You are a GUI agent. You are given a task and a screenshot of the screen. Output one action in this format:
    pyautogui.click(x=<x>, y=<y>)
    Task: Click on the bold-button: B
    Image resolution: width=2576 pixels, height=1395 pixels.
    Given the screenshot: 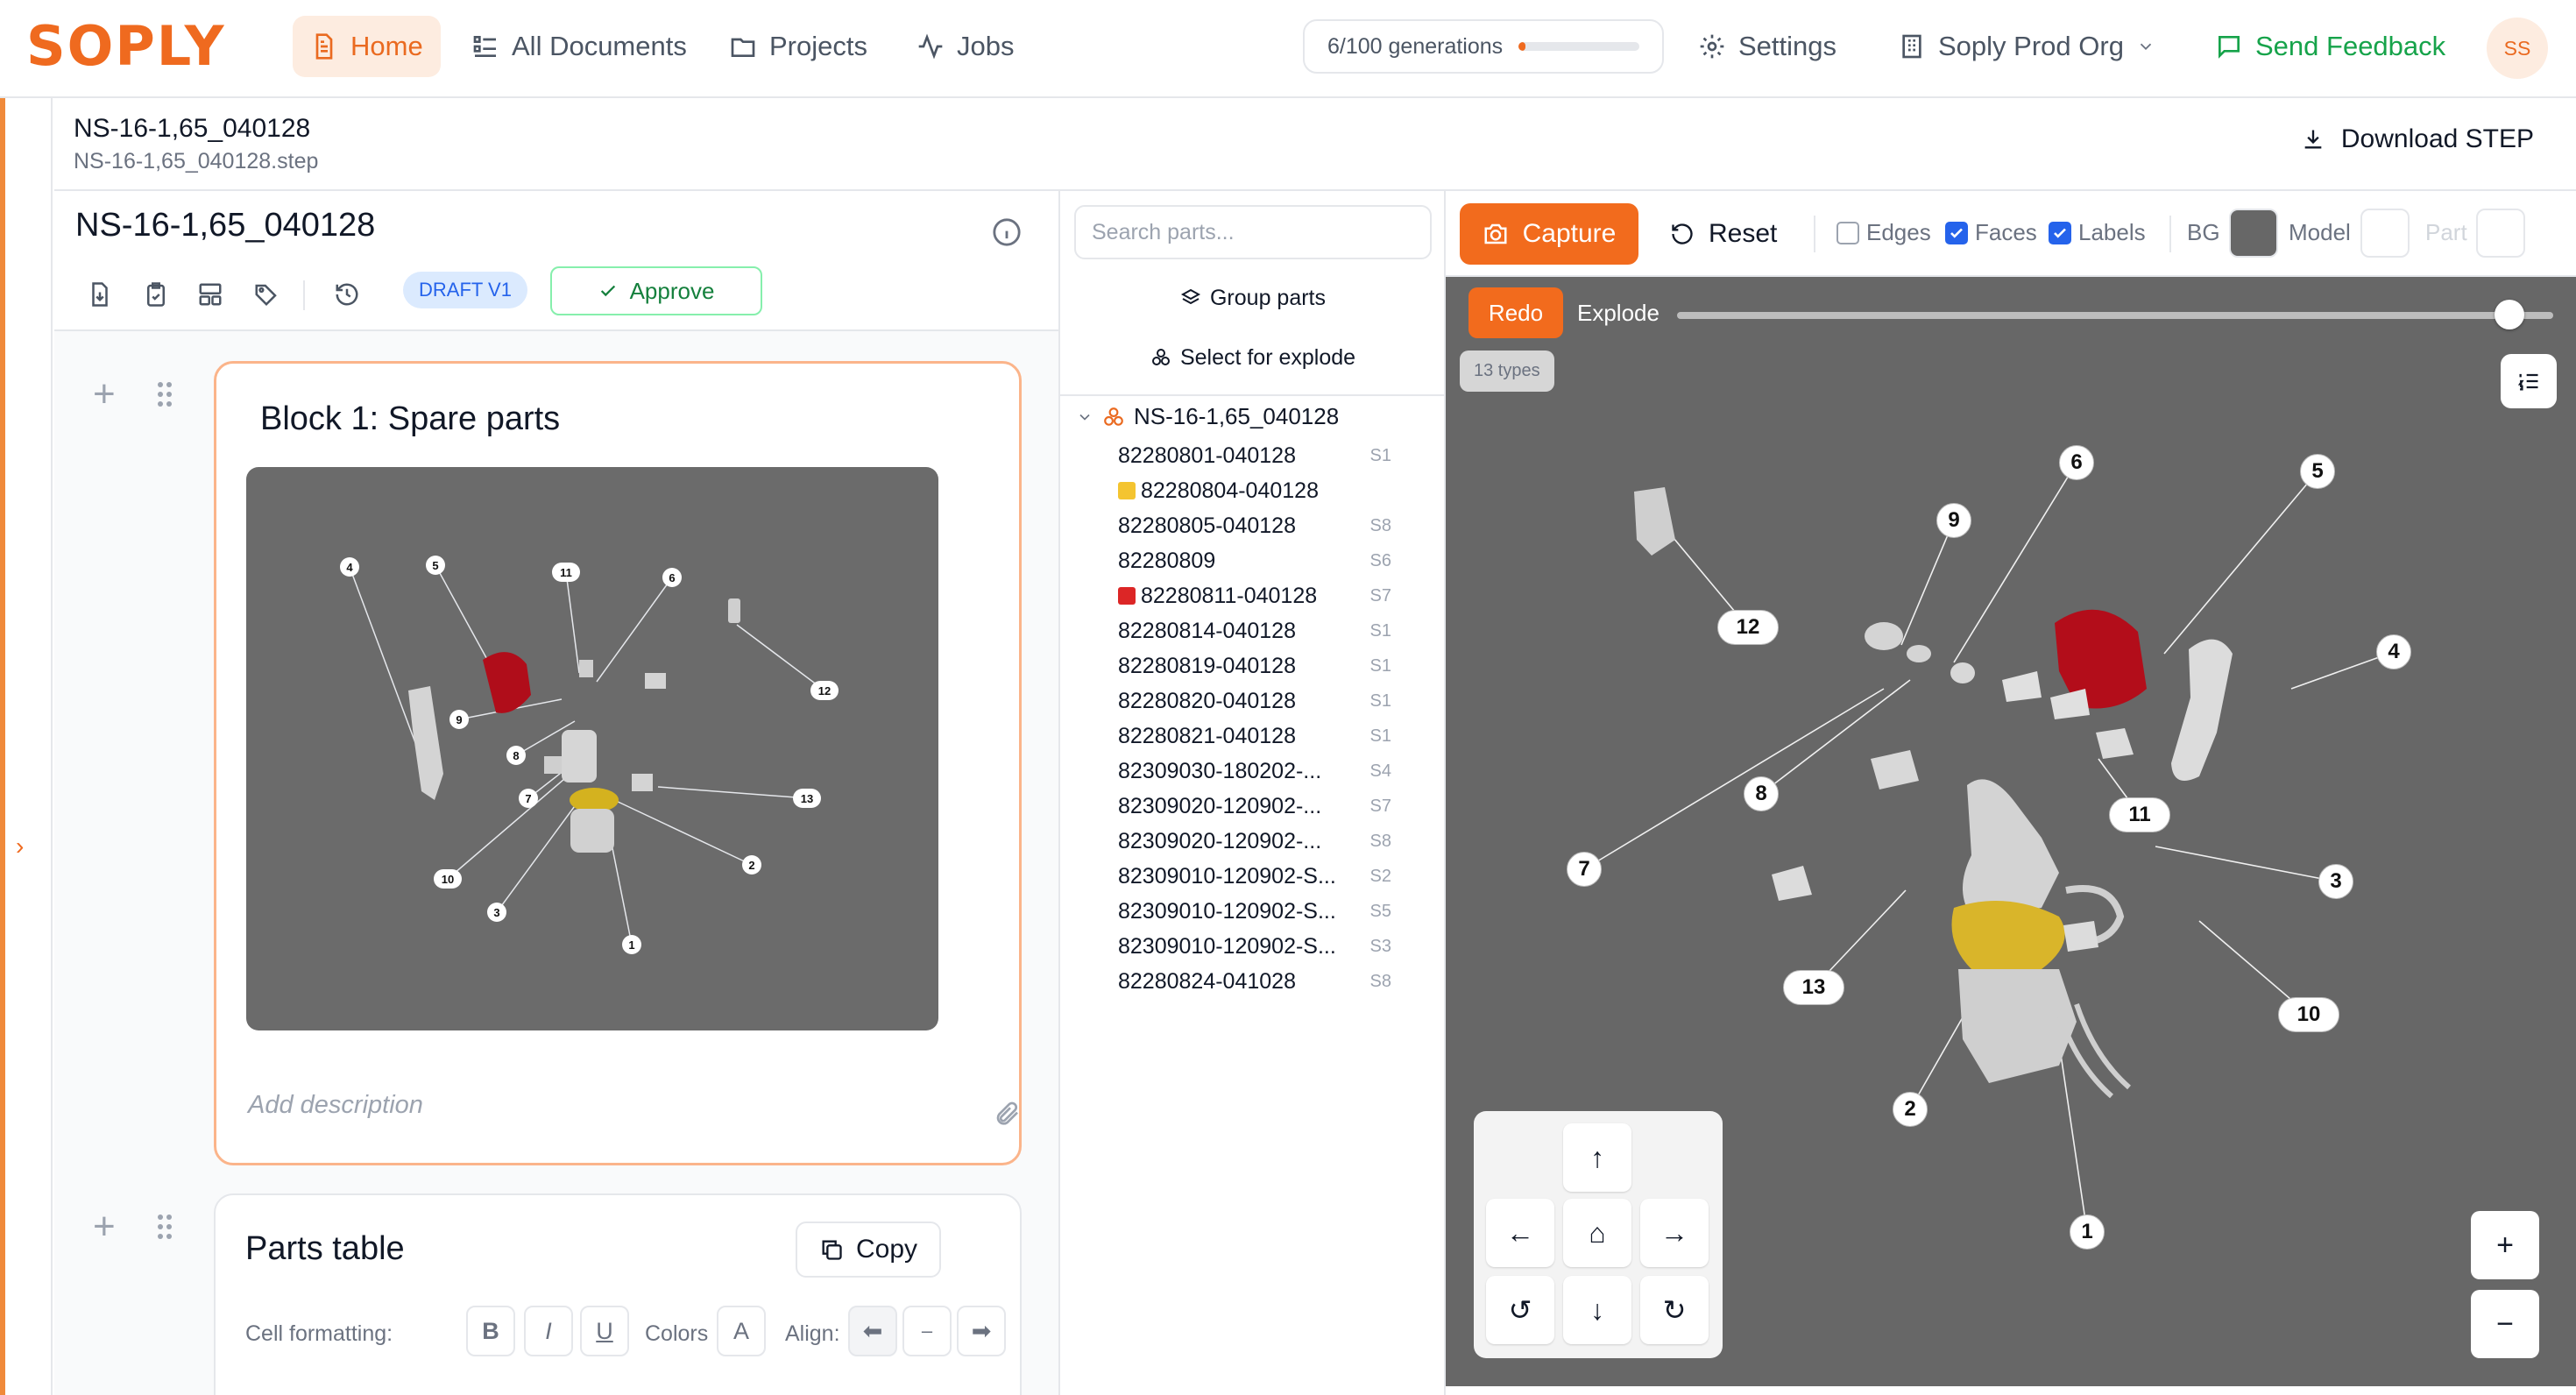 What is the action you would take?
    pyautogui.click(x=490, y=1331)
    